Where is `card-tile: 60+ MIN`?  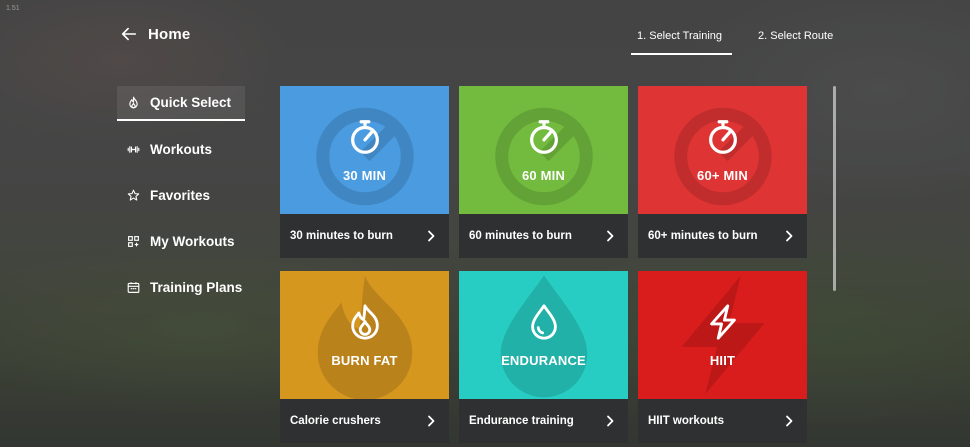 card-tile: 60+ MIN is located at coordinates (722, 150).